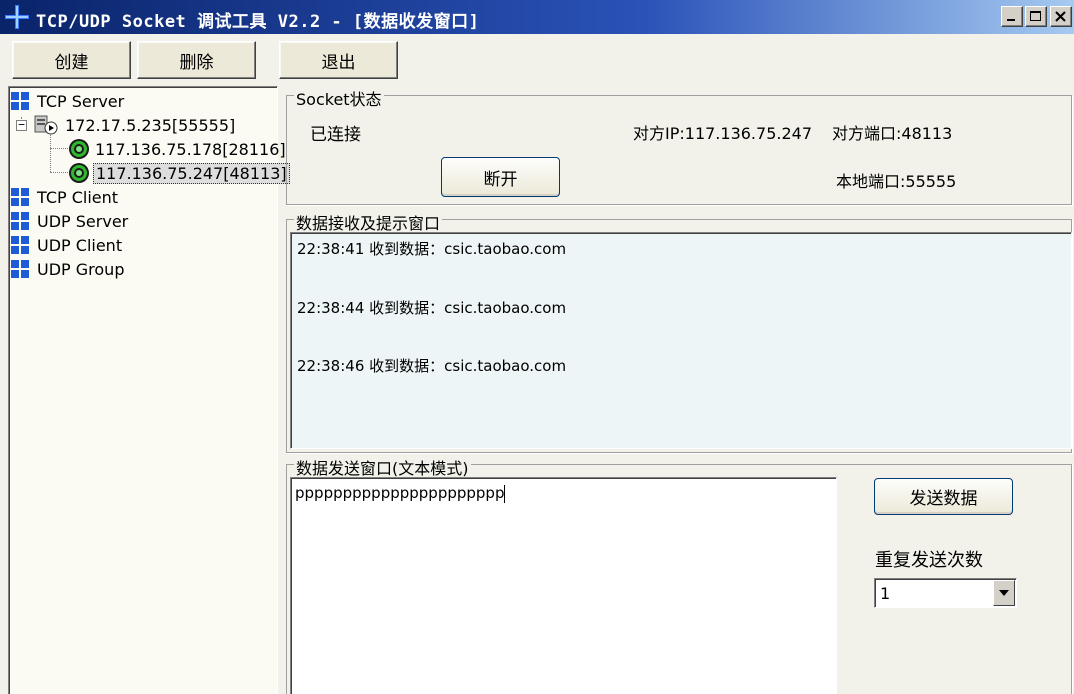  I want to click on toolbar: 创建 删除 退出, so click(537, 59).